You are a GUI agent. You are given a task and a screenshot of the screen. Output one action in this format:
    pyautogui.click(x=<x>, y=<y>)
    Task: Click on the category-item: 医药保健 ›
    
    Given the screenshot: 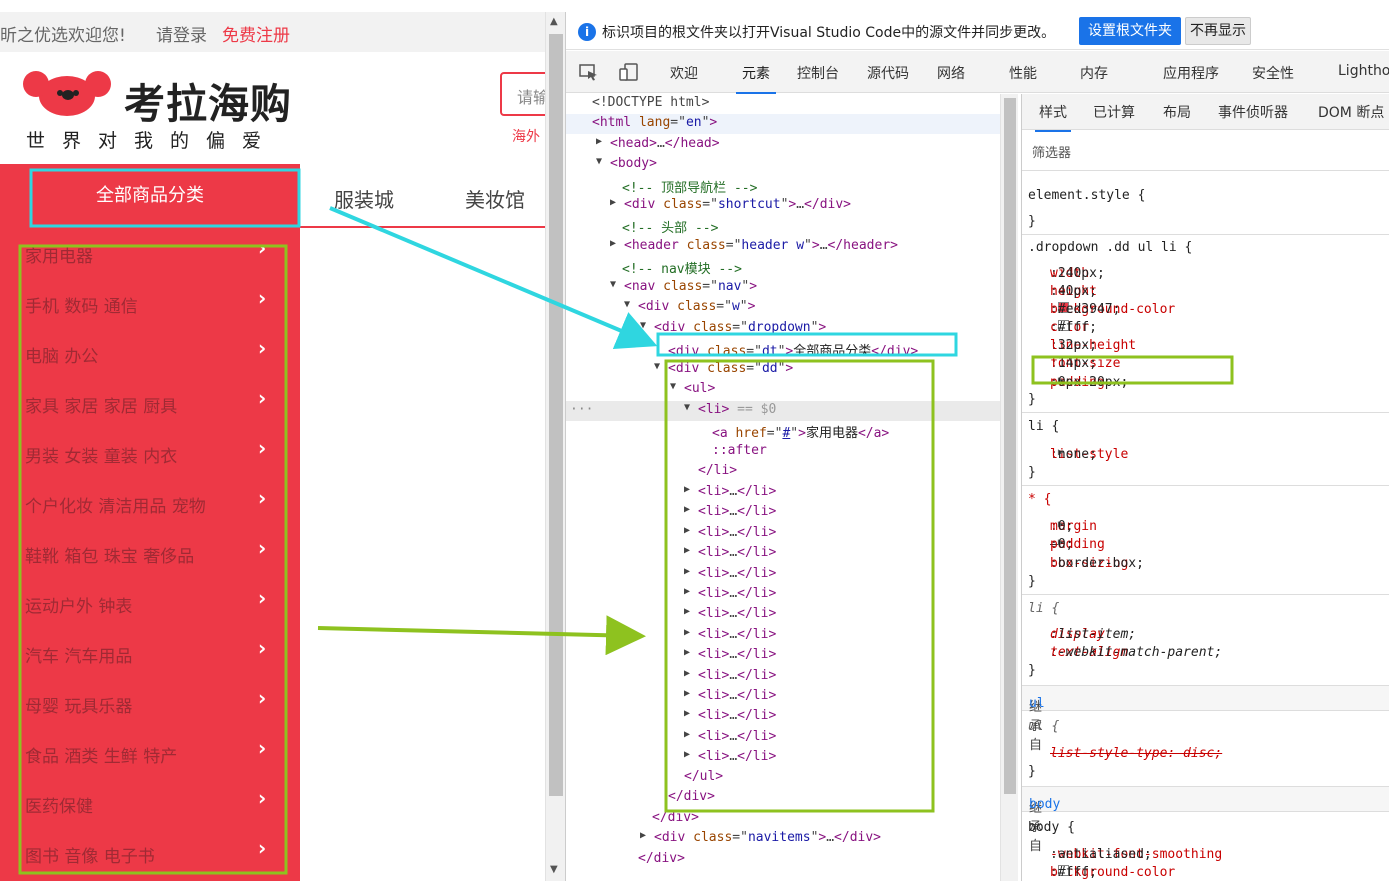 What is the action you would take?
    pyautogui.click(x=150, y=803)
    